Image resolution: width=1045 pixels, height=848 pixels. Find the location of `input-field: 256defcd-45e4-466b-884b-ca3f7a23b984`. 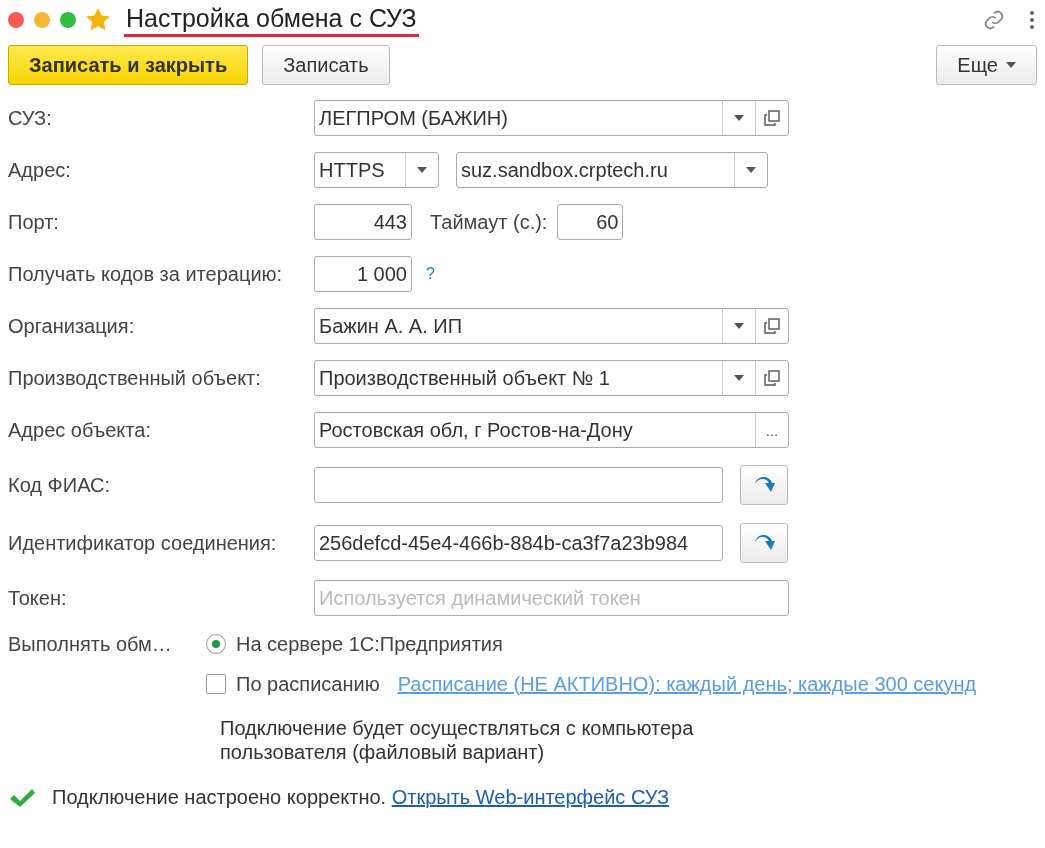

input-field: 256defcd-45e4-466b-884b-ca3f7a23b984 is located at coordinates (518, 543).